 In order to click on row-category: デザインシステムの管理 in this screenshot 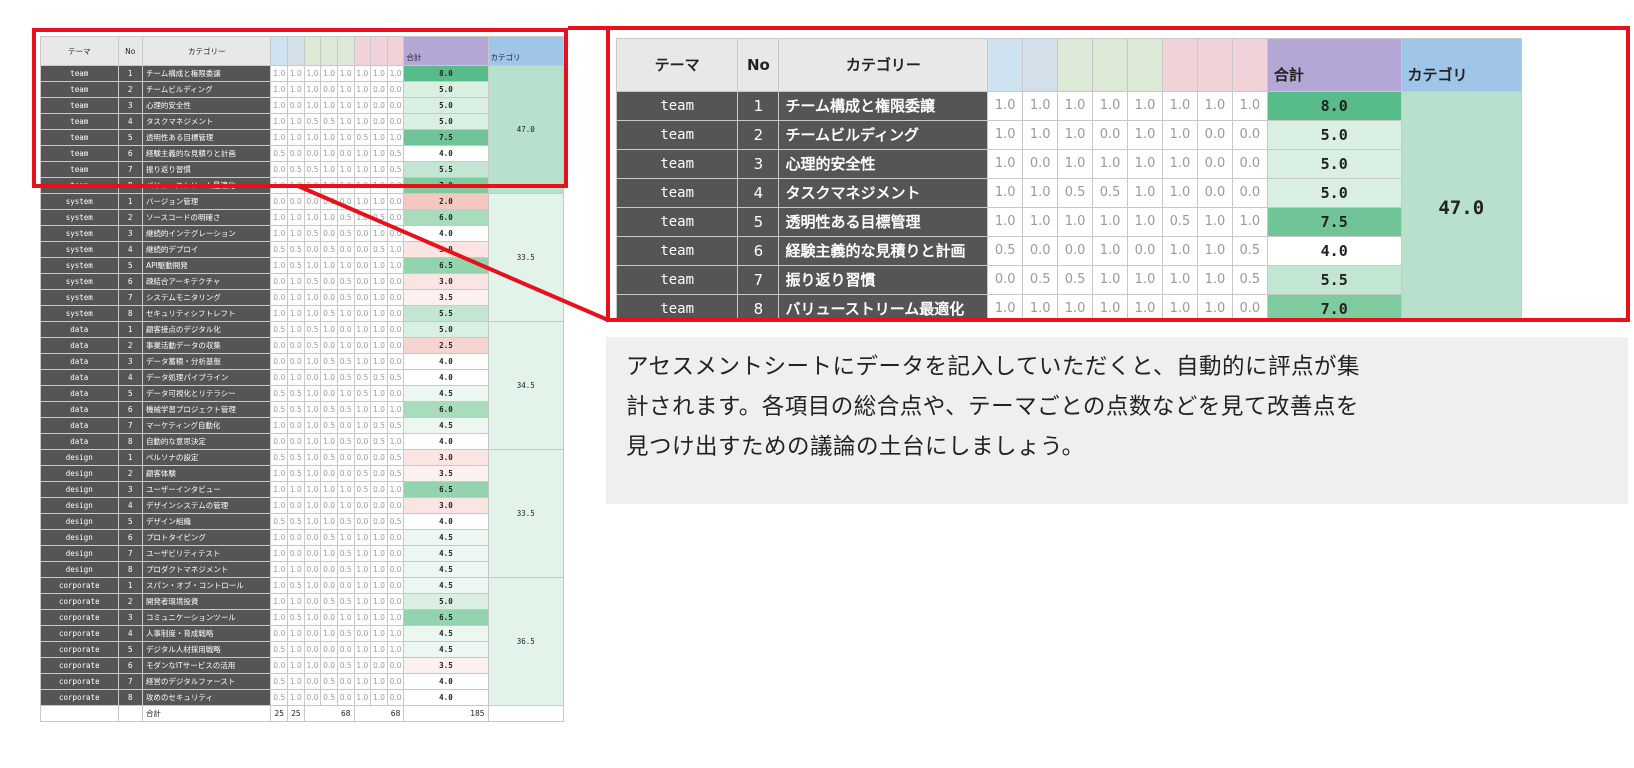, I will do `click(206, 505)`.